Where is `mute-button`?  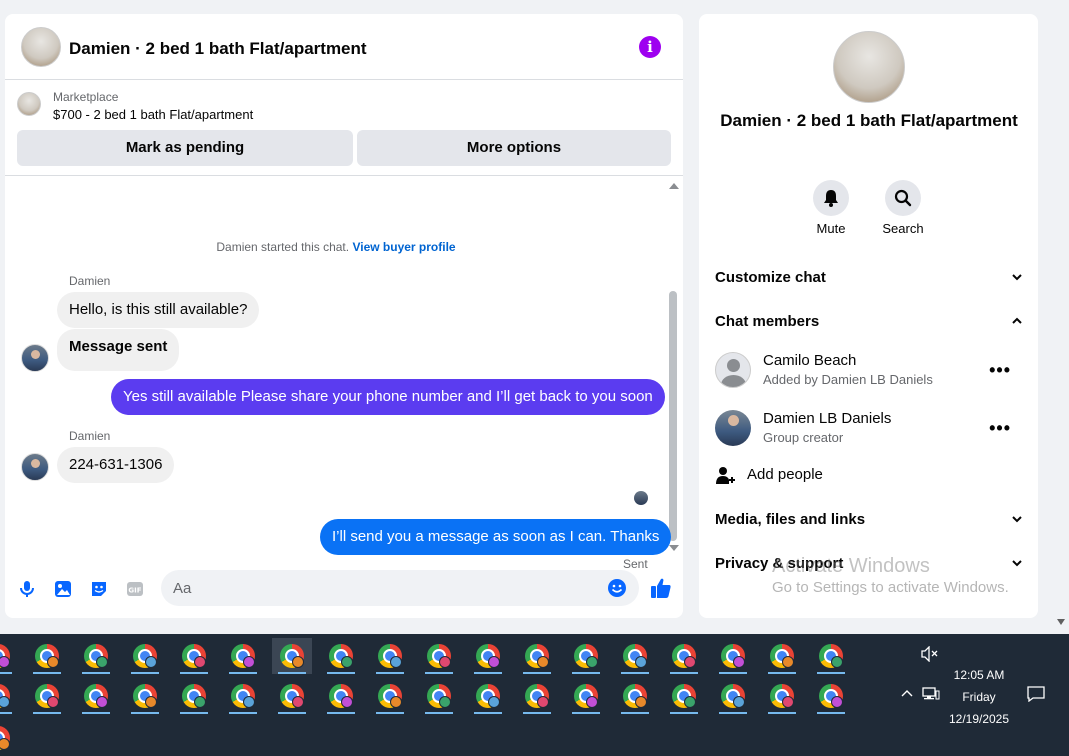
mute-button is located at coordinates (831, 198).